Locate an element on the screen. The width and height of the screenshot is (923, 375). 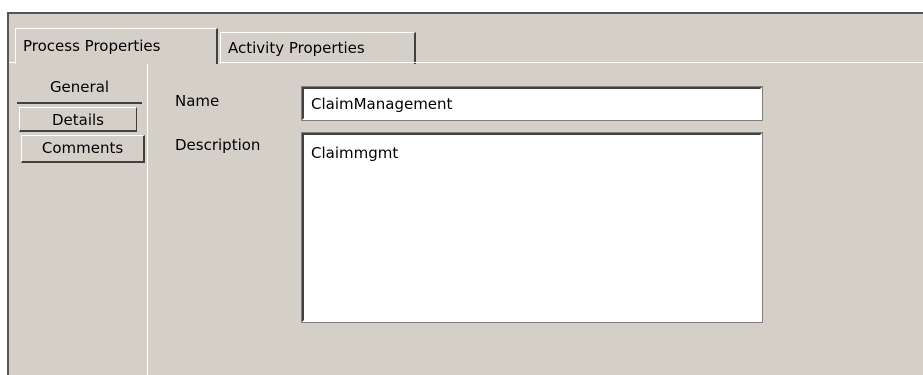
tab-activity-properties: Activity Properties is located at coordinates (318, 48).